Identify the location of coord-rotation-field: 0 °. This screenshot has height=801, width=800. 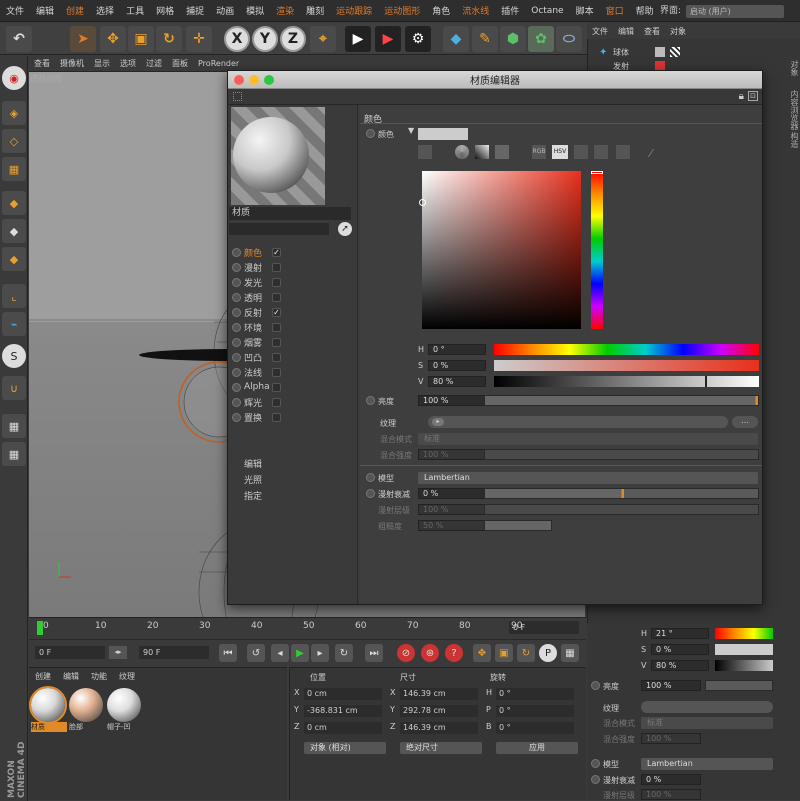
(535, 711).